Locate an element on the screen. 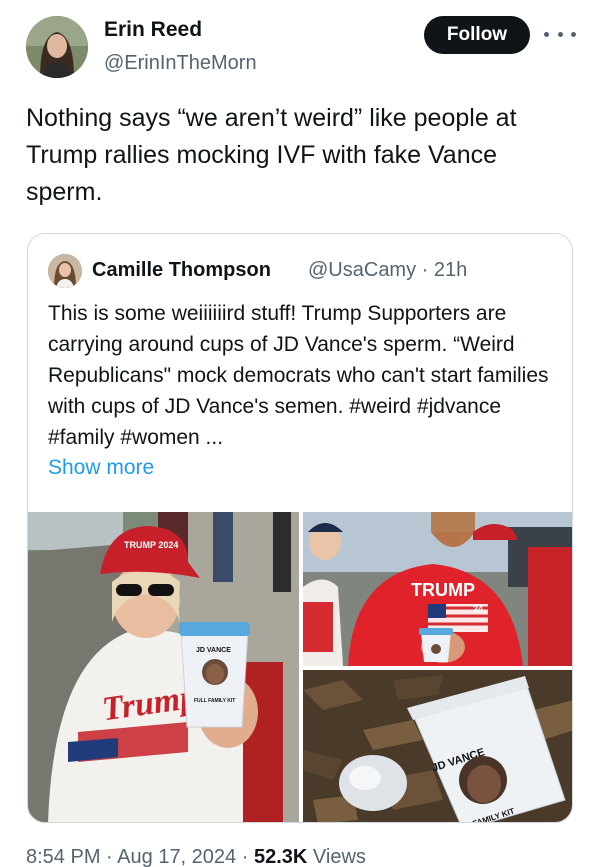 This screenshot has width=600, height=867. author-avatar is located at coordinates (57, 47).